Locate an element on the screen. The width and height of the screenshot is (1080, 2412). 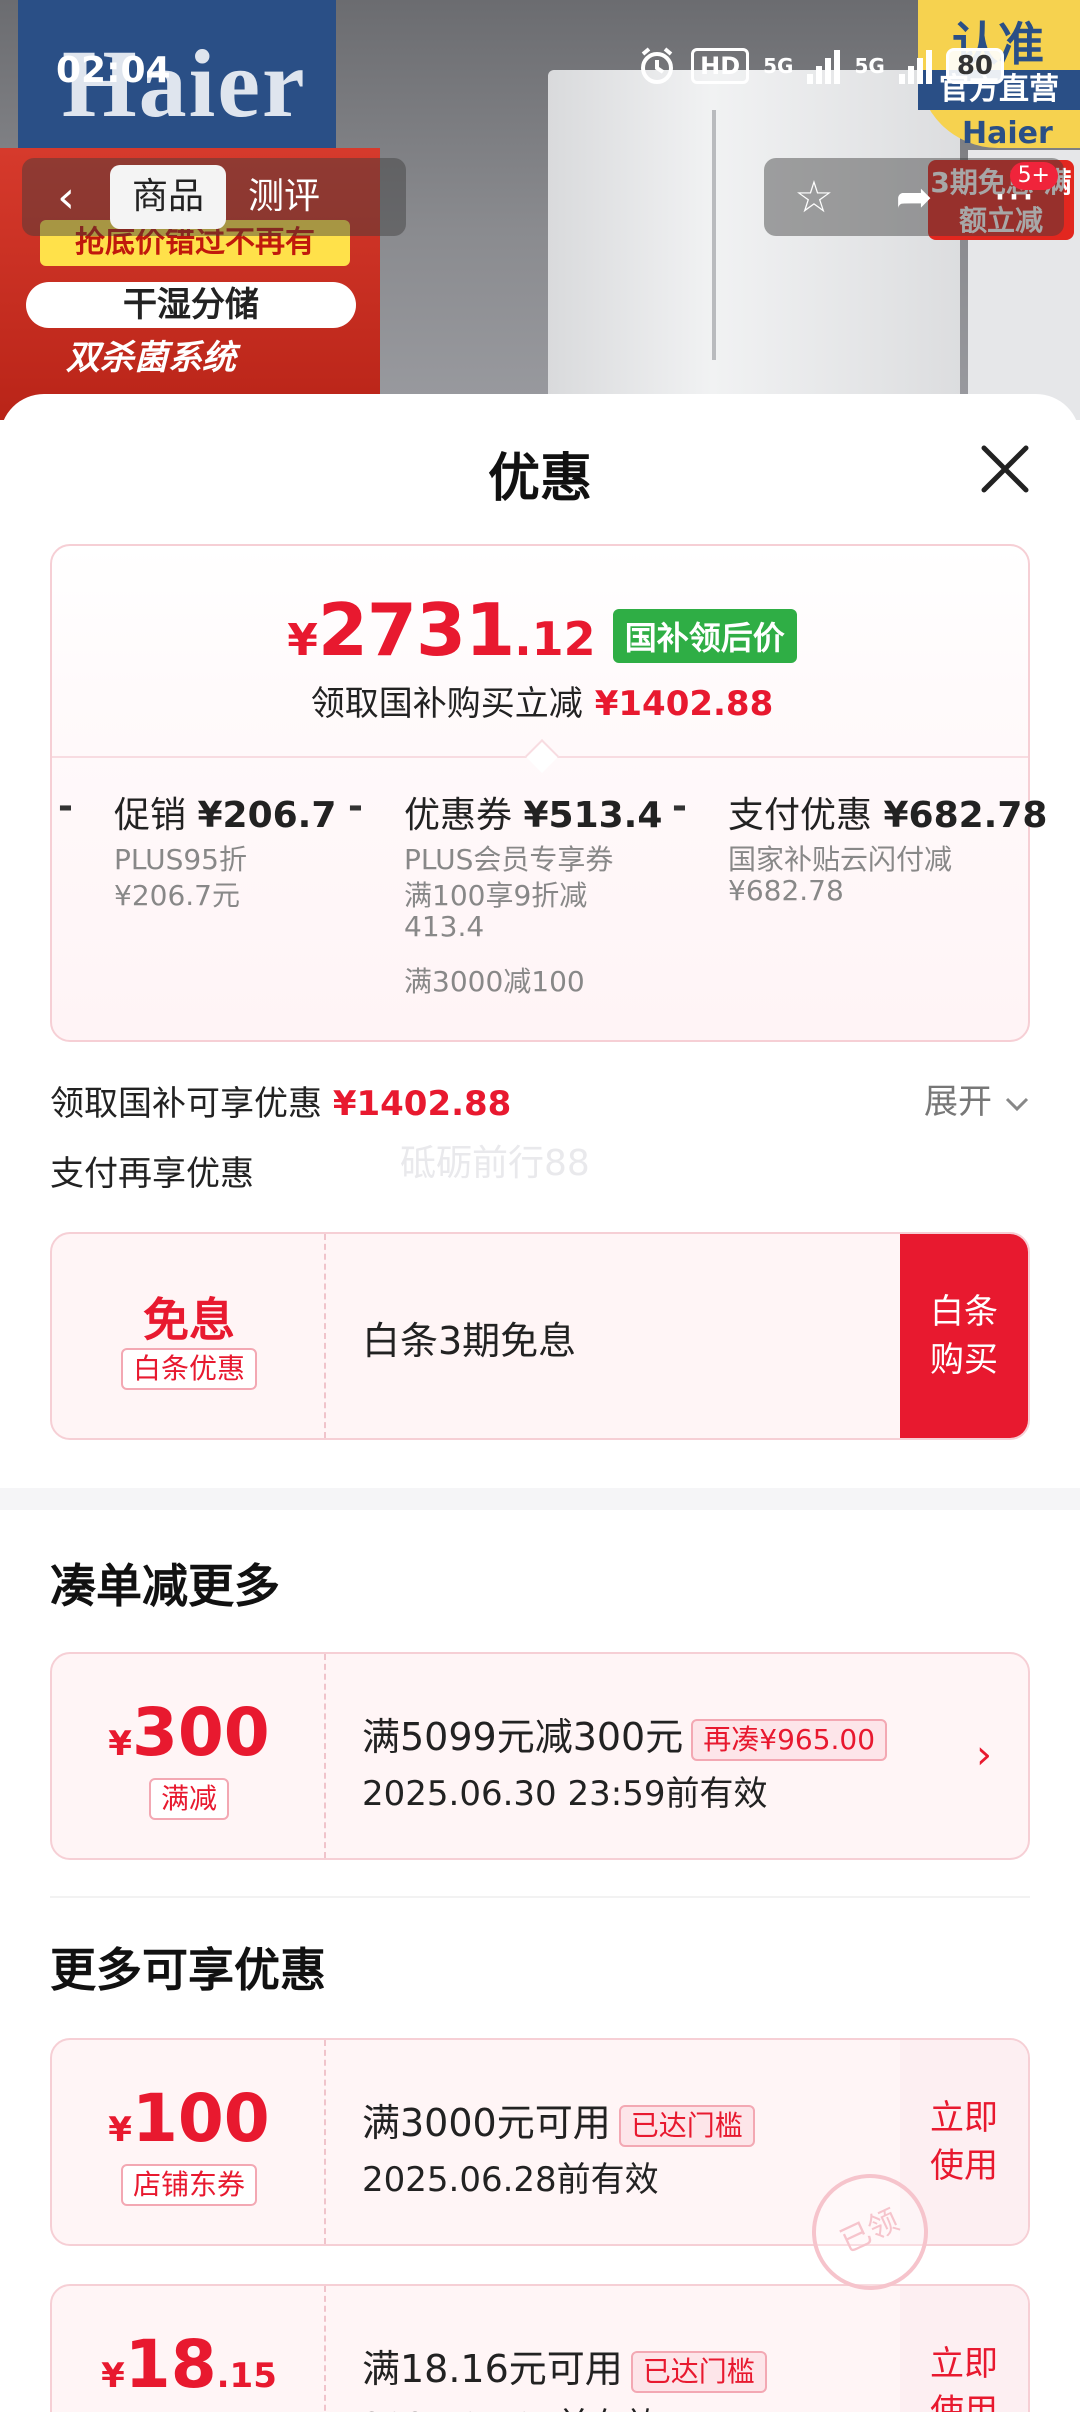
status-time: 02:04 is located at coordinates (113, 70).